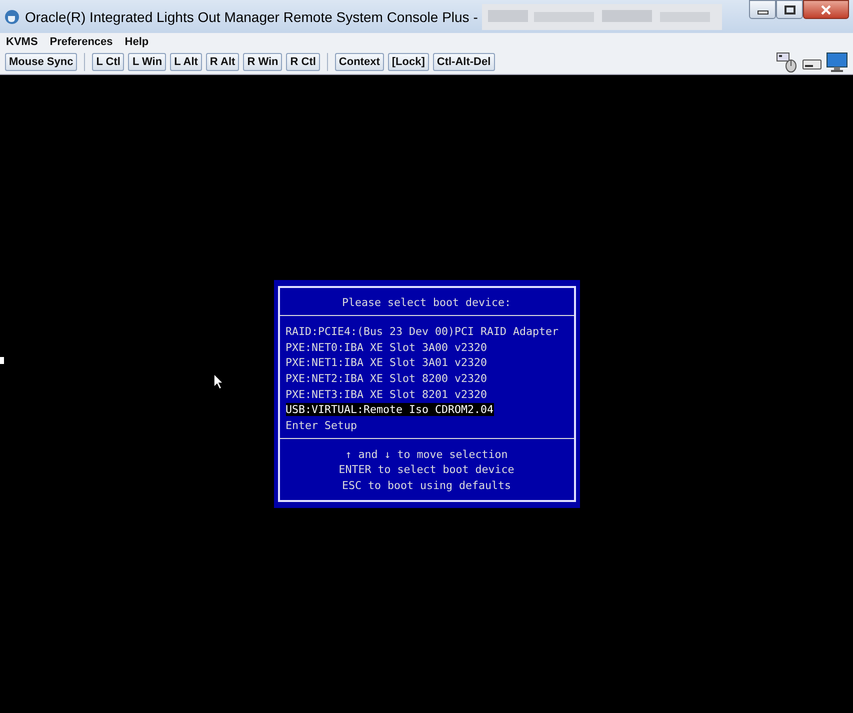  Describe the element at coordinates (422, 331) in the screenshot. I see `boot-option: RAID:PCIE4:(Bus 23 Dev 00)PCI RAID Adapter` at that location.